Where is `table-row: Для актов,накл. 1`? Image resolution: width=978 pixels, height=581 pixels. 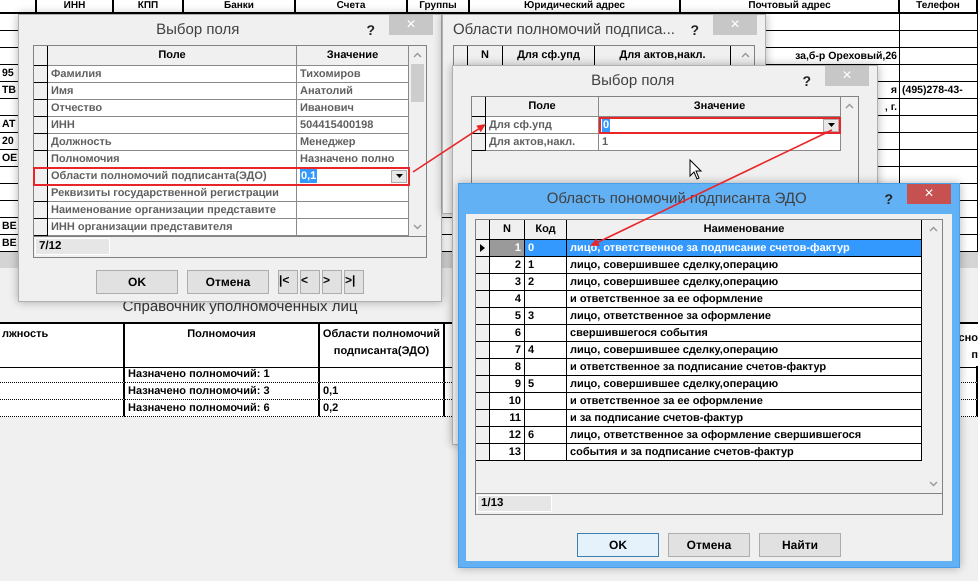 table-row: Для актов,накл. 1 is located at coordinates (656, 142).